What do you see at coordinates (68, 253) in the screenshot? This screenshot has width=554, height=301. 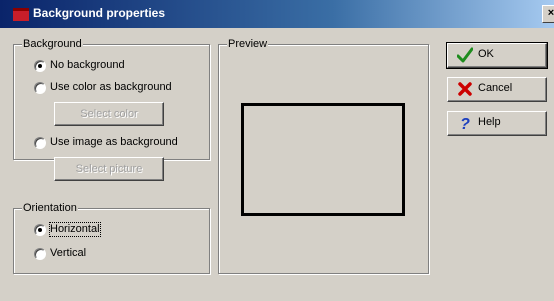 I see `radio-vertical-label: Vertical` at bounding box center [68, 253].